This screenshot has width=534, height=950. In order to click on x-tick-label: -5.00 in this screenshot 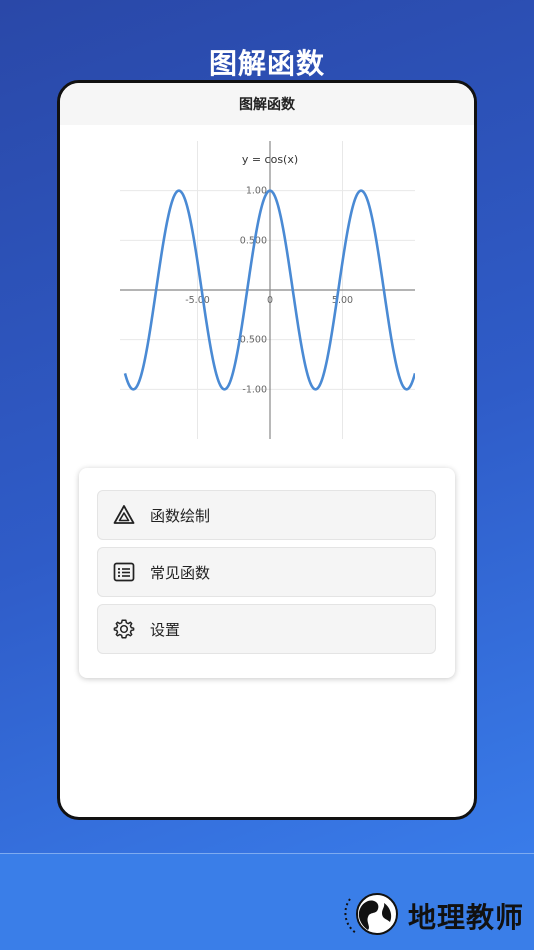, I will do `click(197, 300)`.